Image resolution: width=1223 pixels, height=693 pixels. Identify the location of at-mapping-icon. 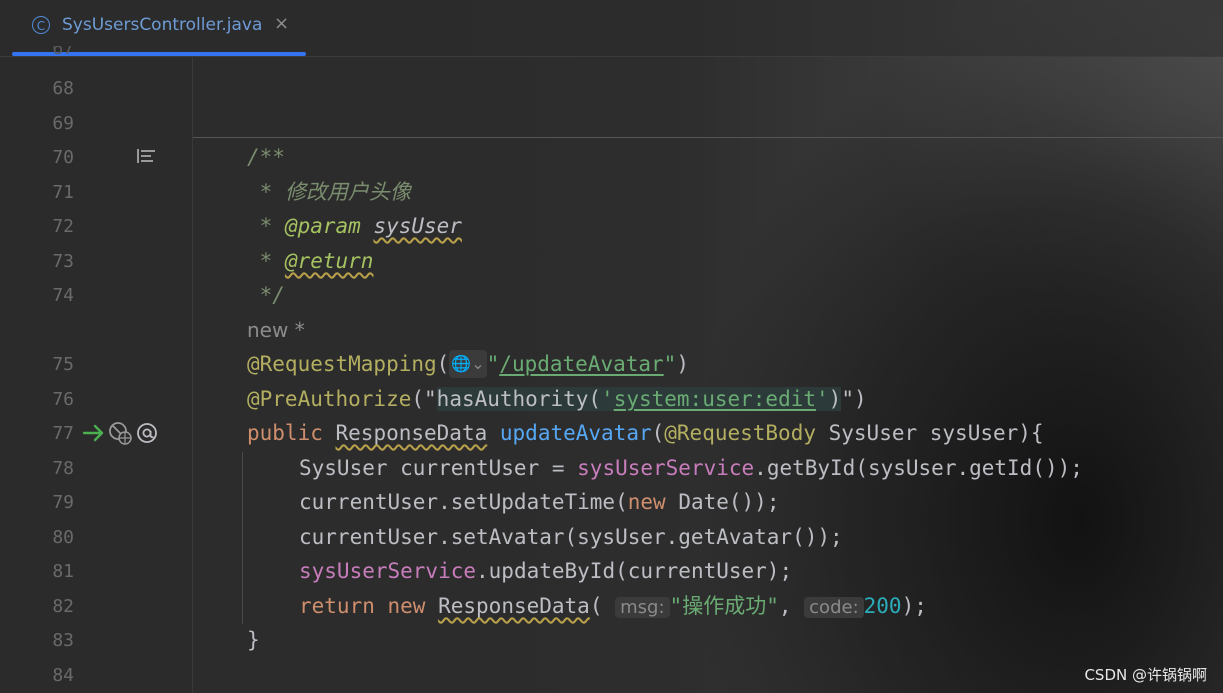
(147, 433).